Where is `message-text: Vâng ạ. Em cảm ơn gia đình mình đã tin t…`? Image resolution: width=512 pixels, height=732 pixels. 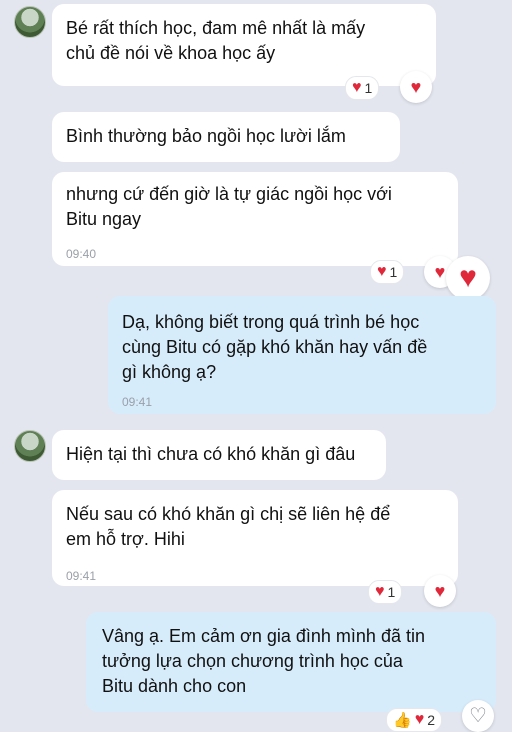
message-text: Vâng ạ. Em cảm ơn gia đình mình đã tin t… is located at coordinates (263, 661).